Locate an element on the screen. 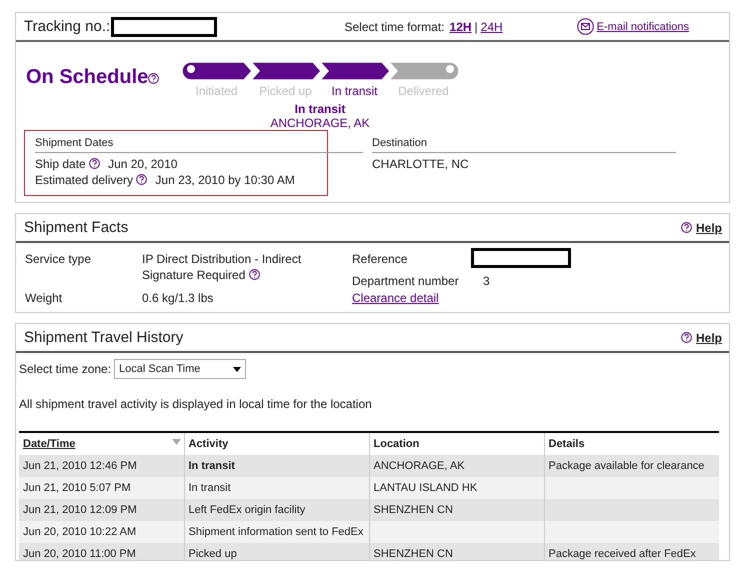 Image resolution: width=744 pixels, height=572 pixels. table-cell: Jun 20, 2010 11:00 PM is located at coordinates (79, 554).